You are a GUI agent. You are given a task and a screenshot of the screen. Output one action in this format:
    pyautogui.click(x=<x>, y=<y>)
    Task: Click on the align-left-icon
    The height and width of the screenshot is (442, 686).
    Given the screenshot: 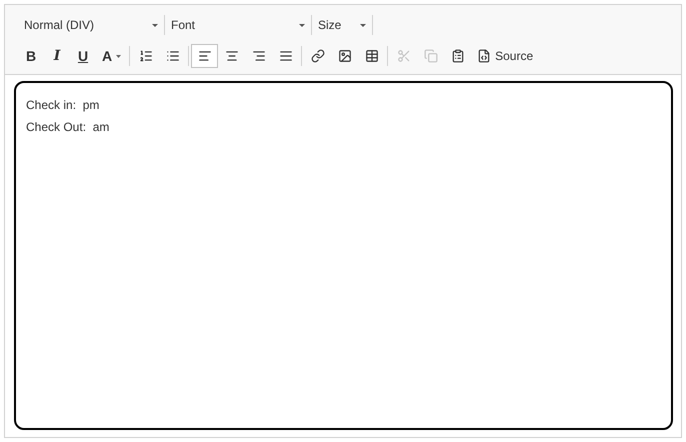 What is the action you would take?
    pyautogui.click(x=205, y=56)
    